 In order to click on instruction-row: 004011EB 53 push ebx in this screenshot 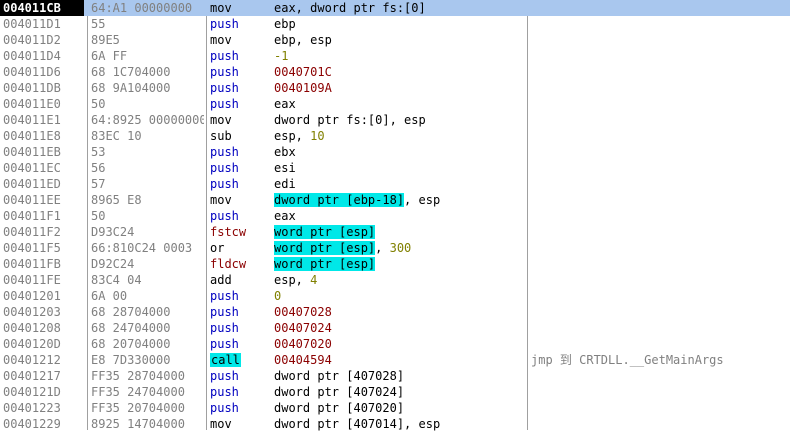, I will do `click(395, 152)`.